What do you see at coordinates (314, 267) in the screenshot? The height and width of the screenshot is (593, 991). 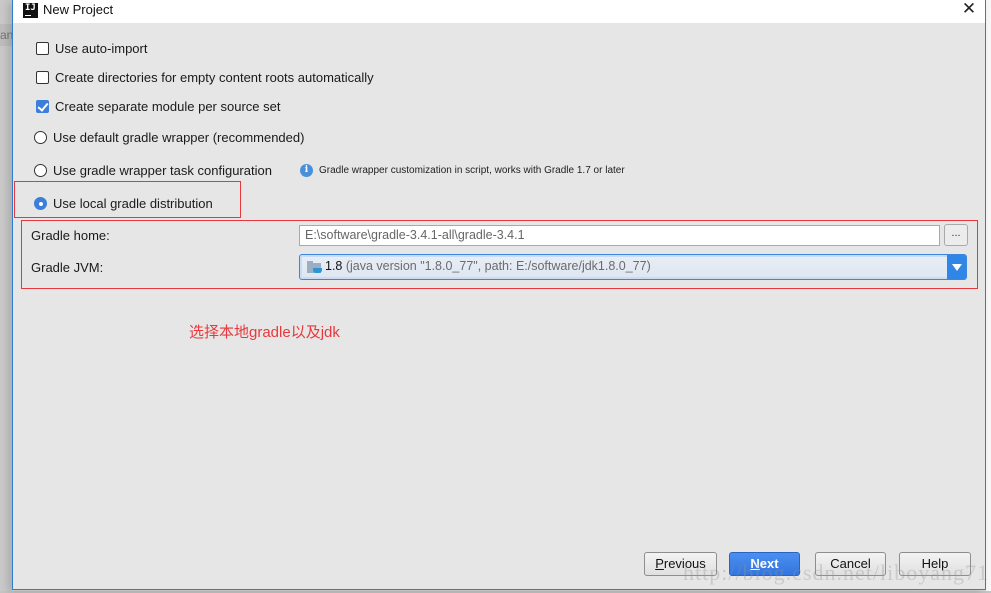 I see `jdk-folder-icon` at bounding box center [314, 267].